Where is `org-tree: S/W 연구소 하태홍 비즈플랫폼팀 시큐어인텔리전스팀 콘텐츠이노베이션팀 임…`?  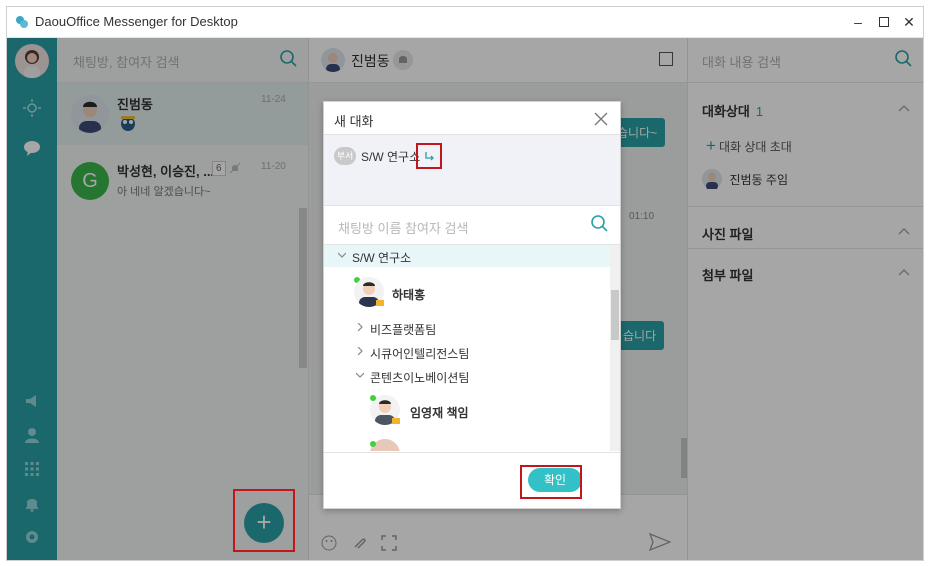
org-tree: S/W 연구소 하태홍 비즈플랫폼팀 시큐어인텔리전스팀 콘텐츠이노베이션팀 임… is located at coordinates (472, 348).